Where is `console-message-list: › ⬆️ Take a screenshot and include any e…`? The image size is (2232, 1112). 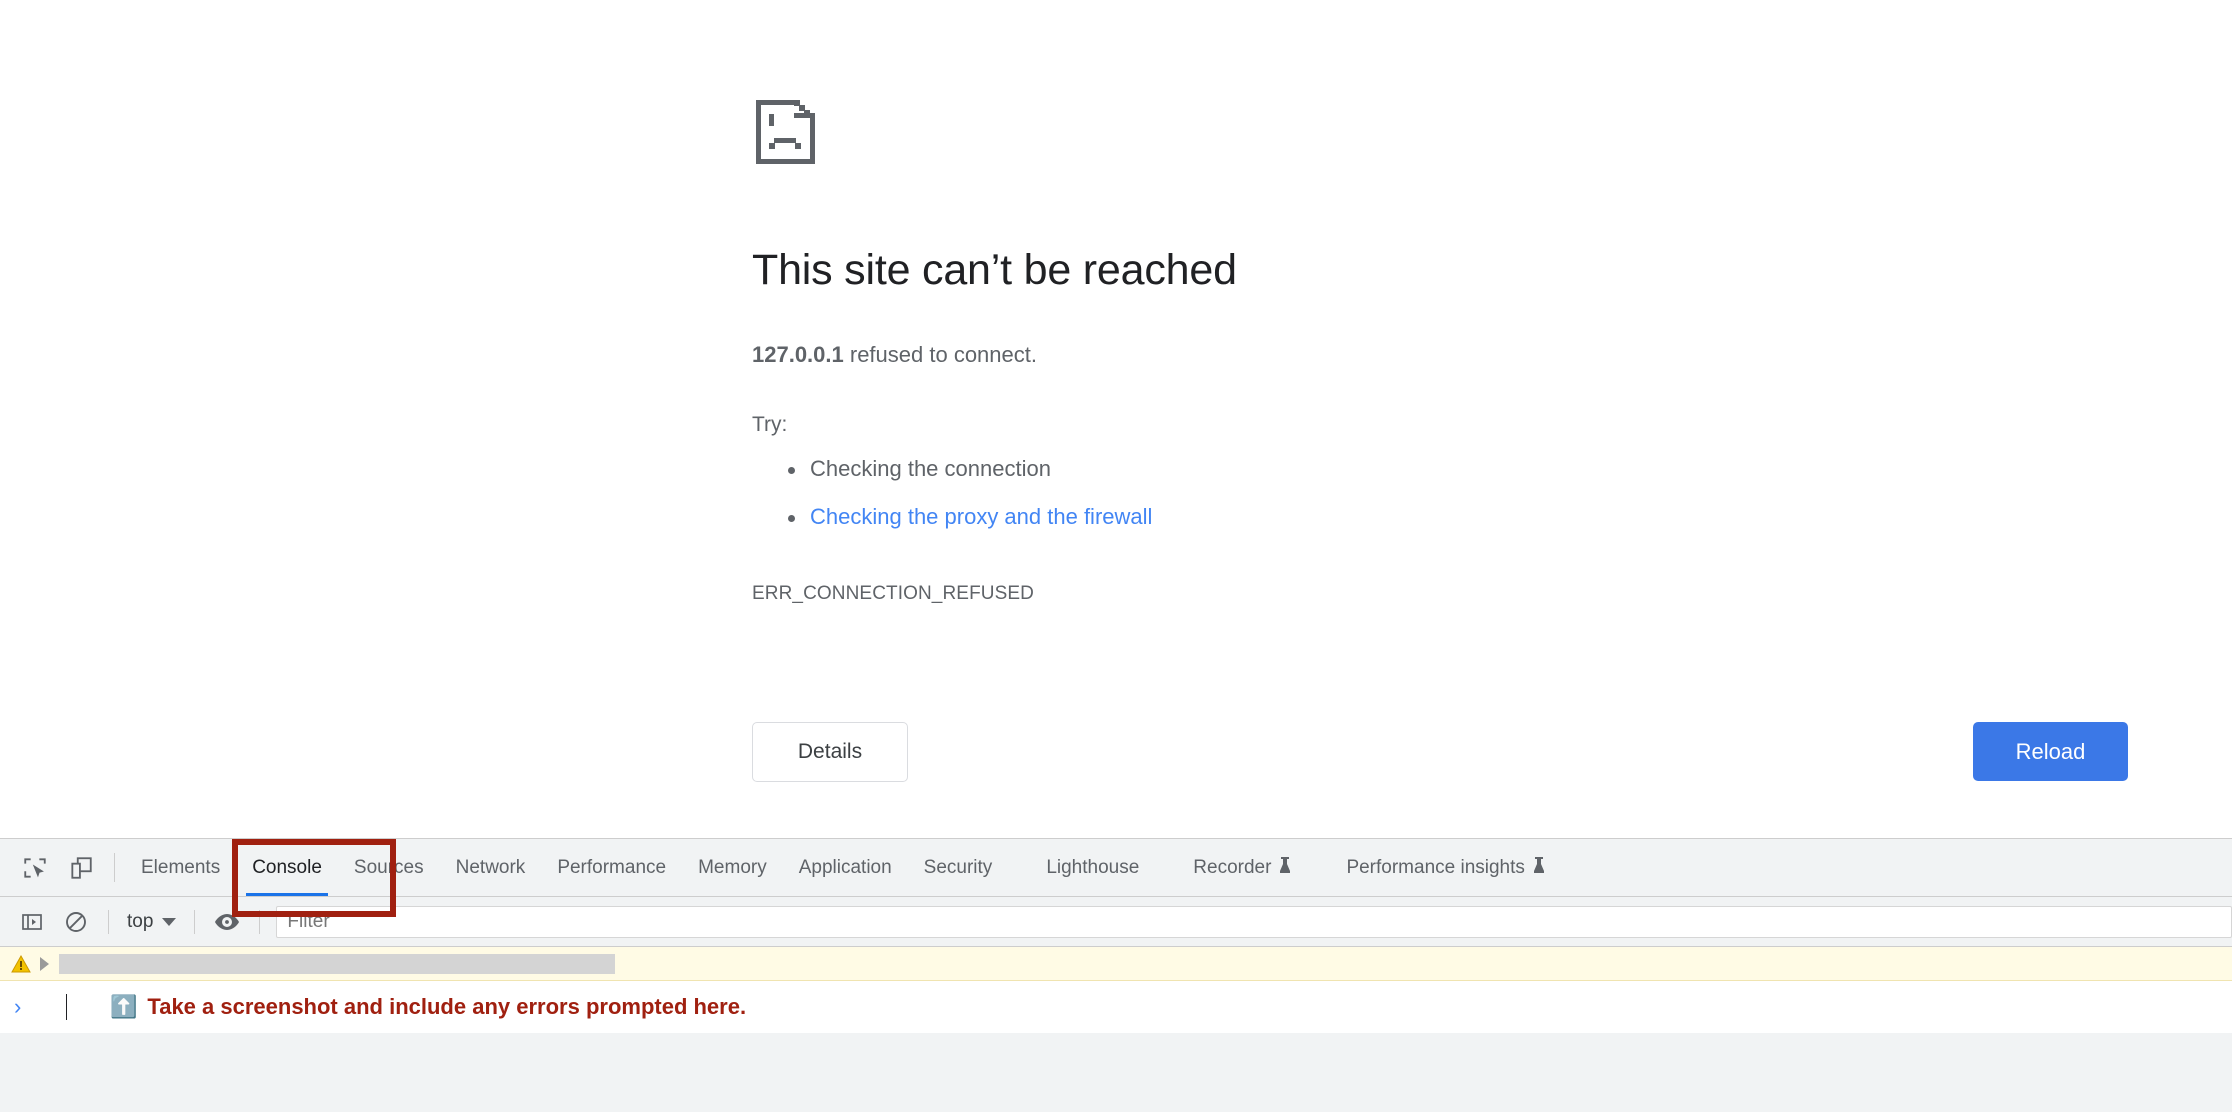 console-message-list: › ⬆️ Take a screenshot and include any e… is located at coordinates (1116, 990).